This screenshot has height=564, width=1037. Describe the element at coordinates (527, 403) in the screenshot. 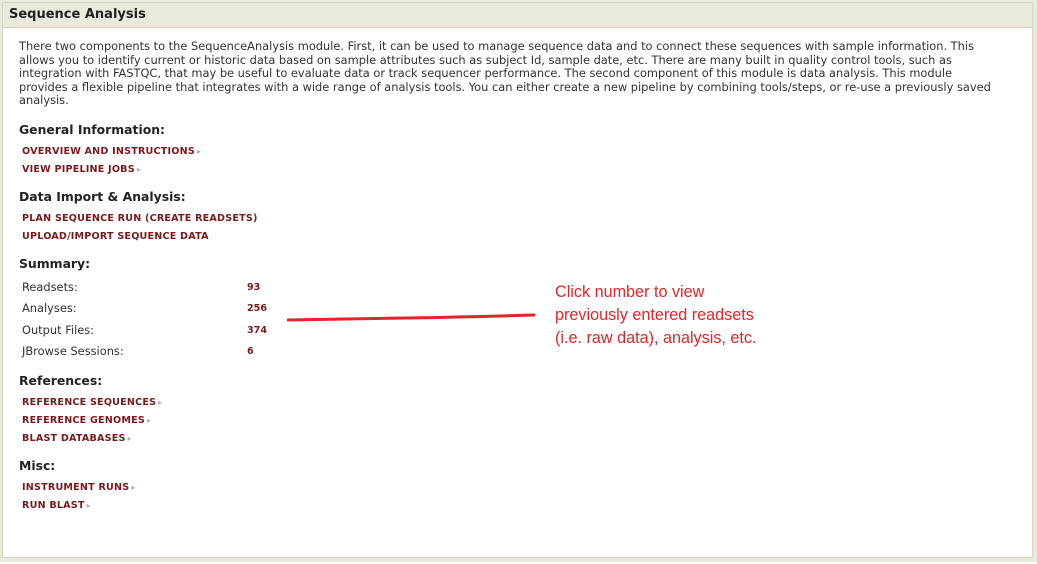

I see `reference-sequences-link: REFERENCE SEQUENCES ▸` at that location.